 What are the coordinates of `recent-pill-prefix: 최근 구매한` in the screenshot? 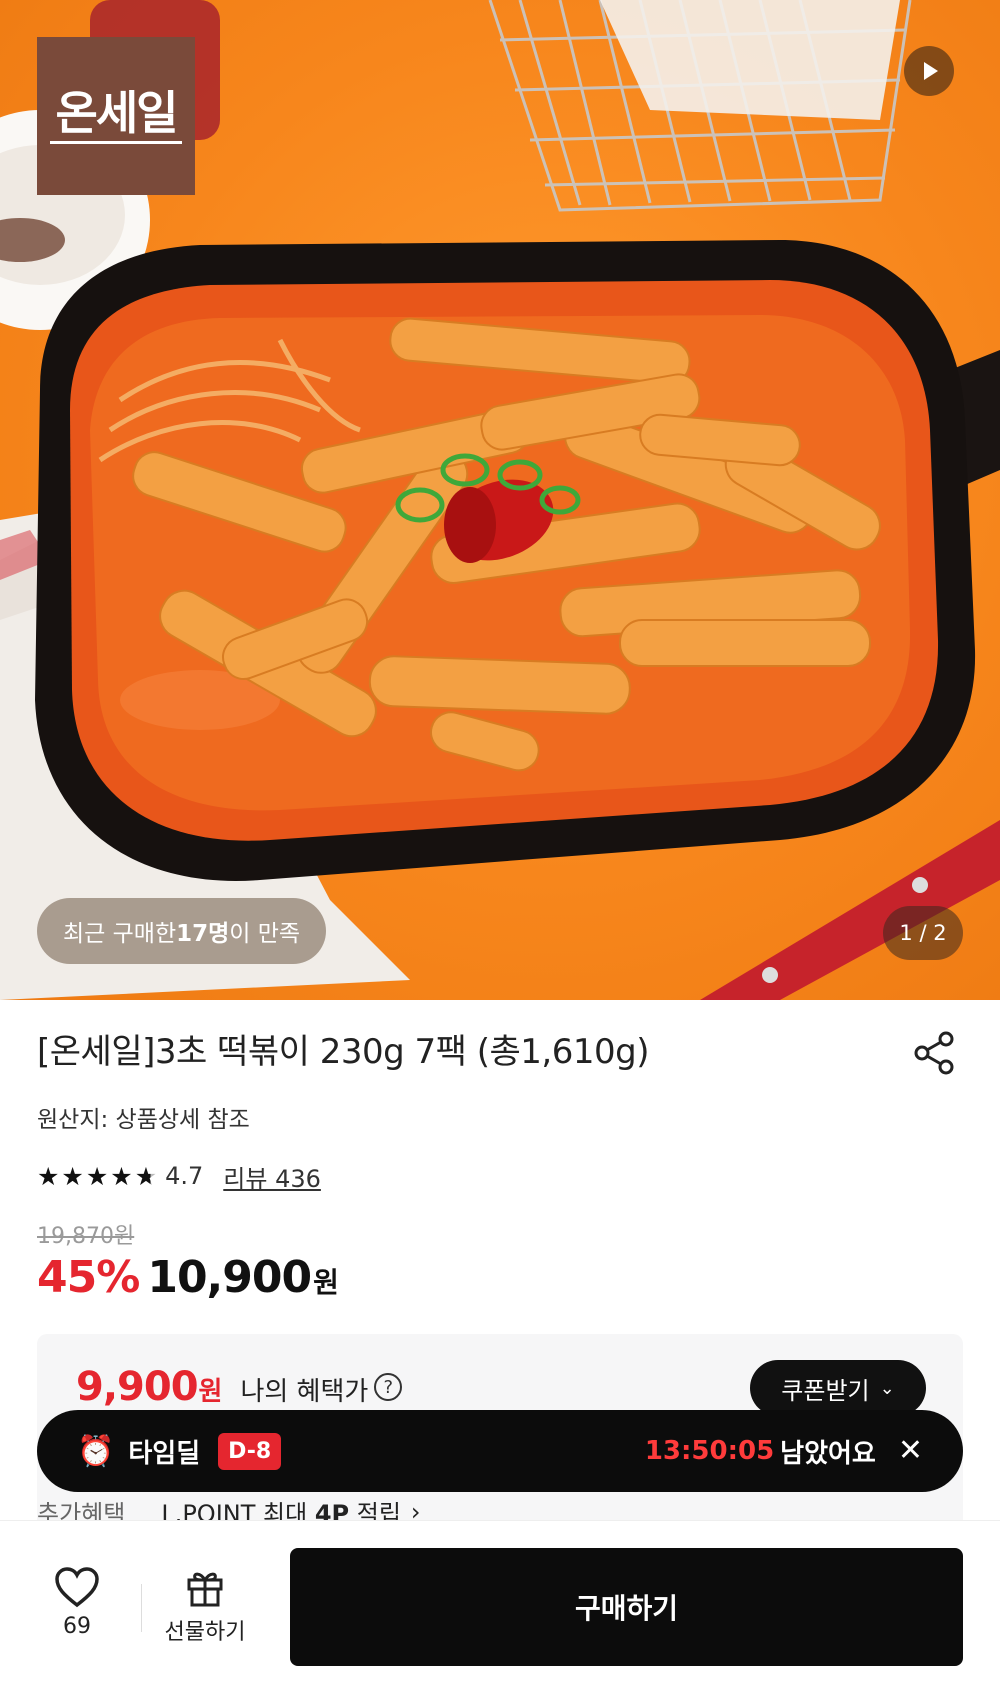 It's located at (120, 934).